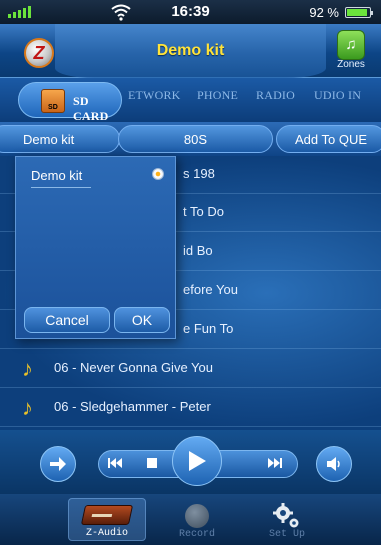  Describe the element at coordinates (107, 515) in the screenshot. I see `z-audio-device-icon` at that location.